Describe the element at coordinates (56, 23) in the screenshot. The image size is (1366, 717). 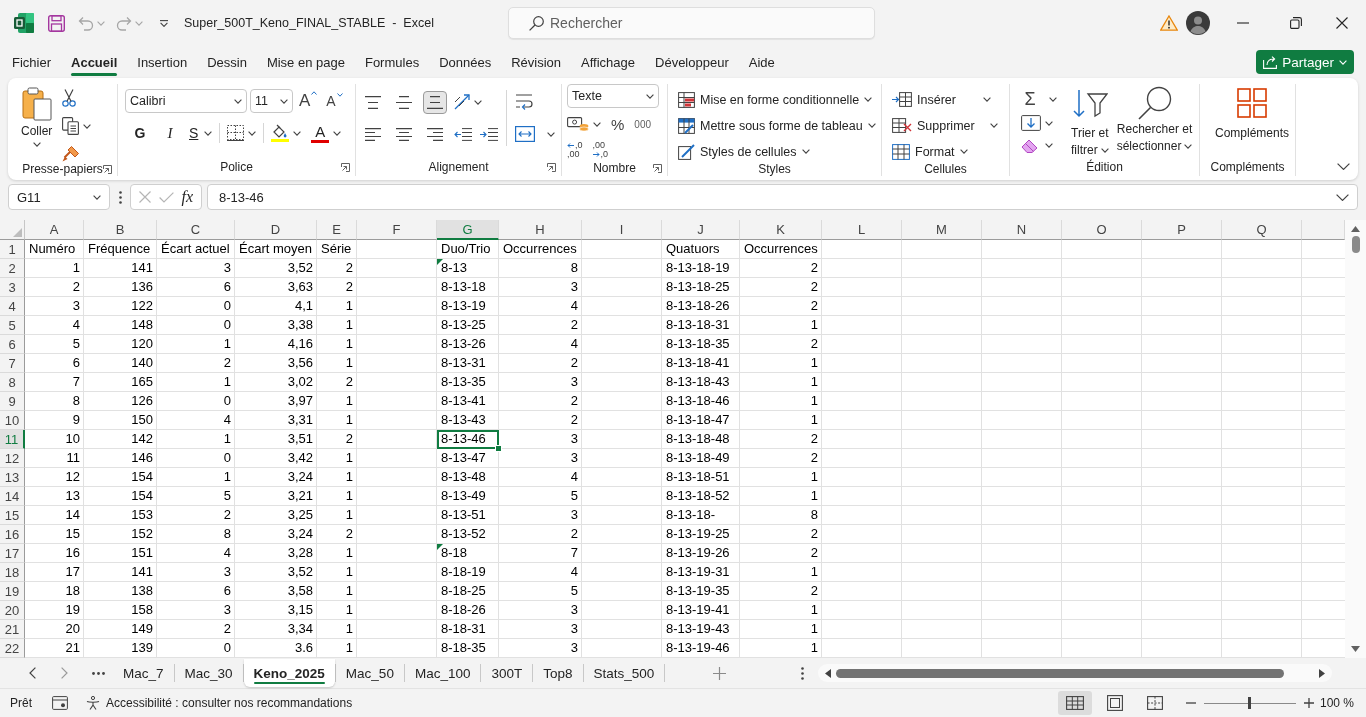
I see `save-icon` at that location.